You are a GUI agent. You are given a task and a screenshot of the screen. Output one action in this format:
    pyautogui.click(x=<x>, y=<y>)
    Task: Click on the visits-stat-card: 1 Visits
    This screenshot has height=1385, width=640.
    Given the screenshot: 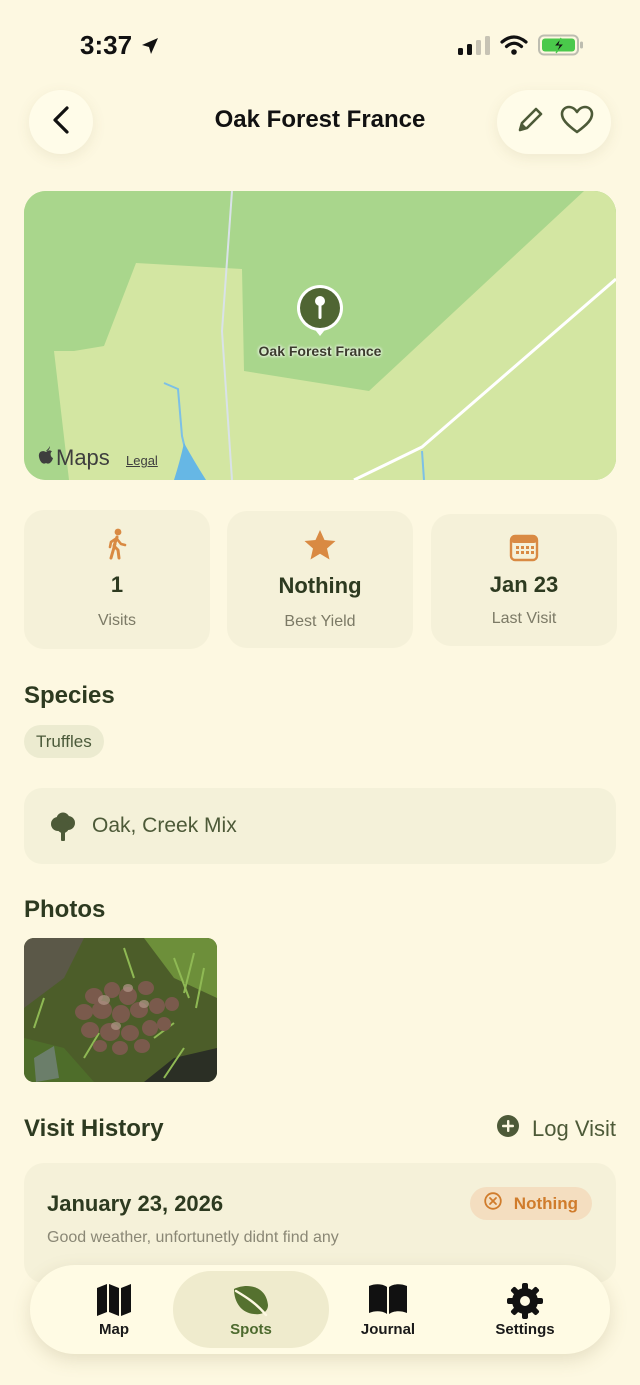 What is the action you would take?
    pyautogui.click(x=117, y=579)
    